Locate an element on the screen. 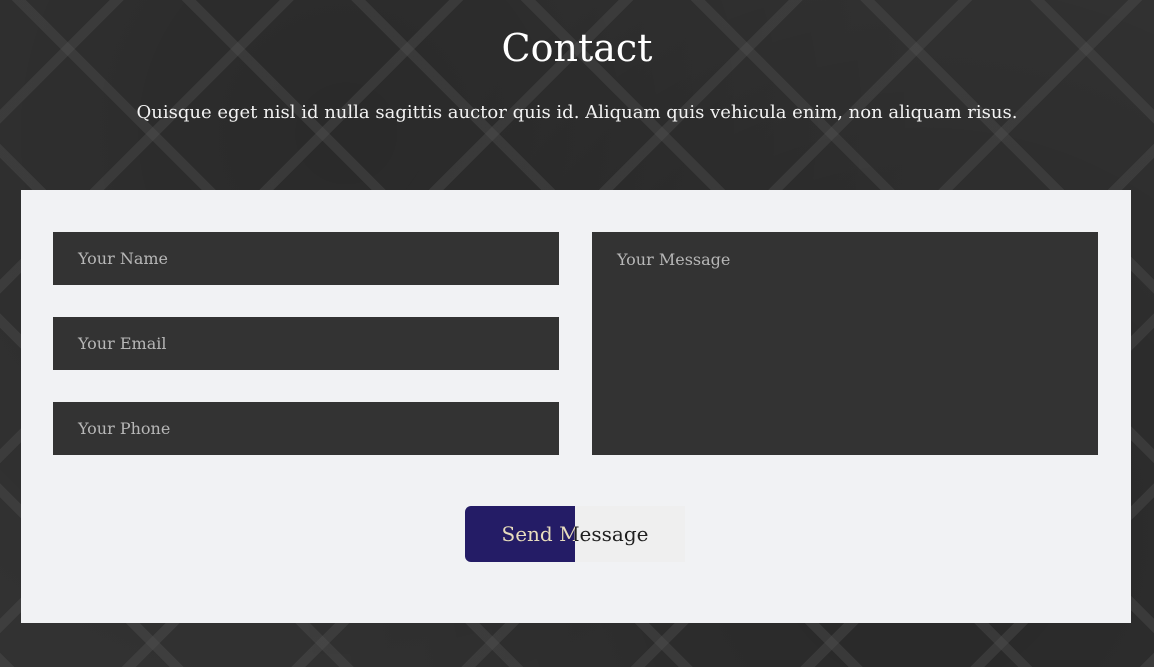 This screenshot has width=1154, height=667. phone-placeholder: Your Phone is located at coordinates (124, 428).